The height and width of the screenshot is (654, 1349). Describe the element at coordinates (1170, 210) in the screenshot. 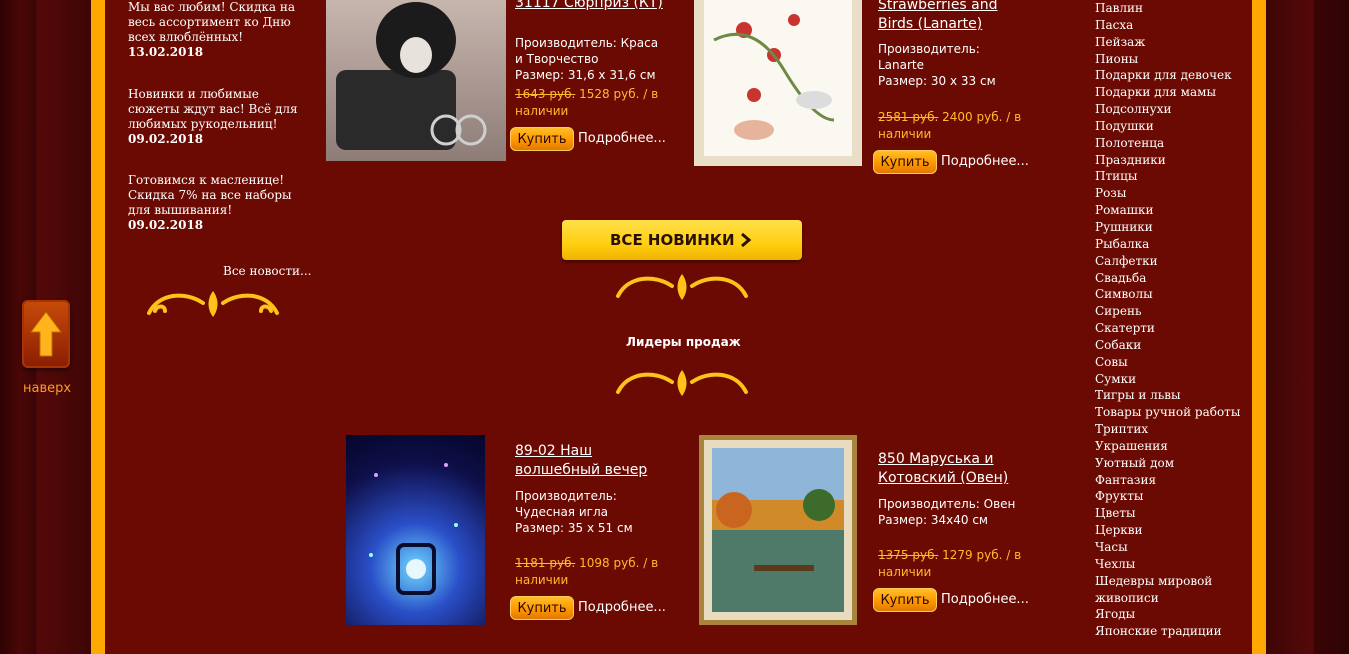

I see `category-link: Ромашки` at that location.